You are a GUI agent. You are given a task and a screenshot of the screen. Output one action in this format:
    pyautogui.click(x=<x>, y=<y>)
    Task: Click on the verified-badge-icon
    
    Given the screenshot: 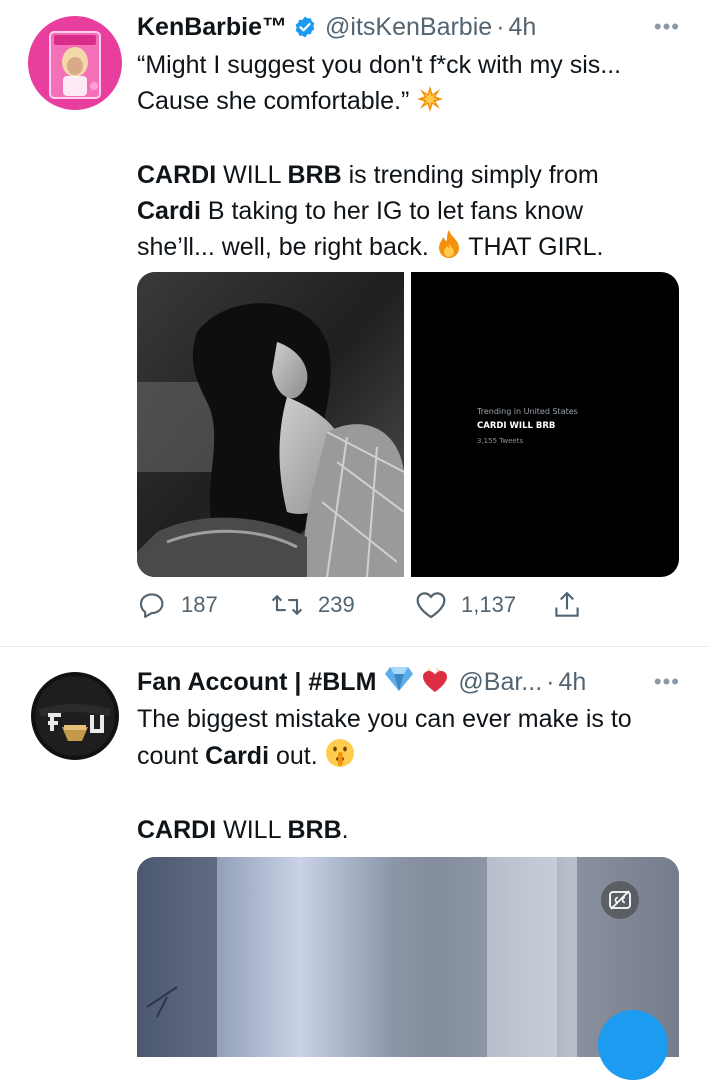 What is the action you would take?
    pyautogui.click(x=305, y=27)
    